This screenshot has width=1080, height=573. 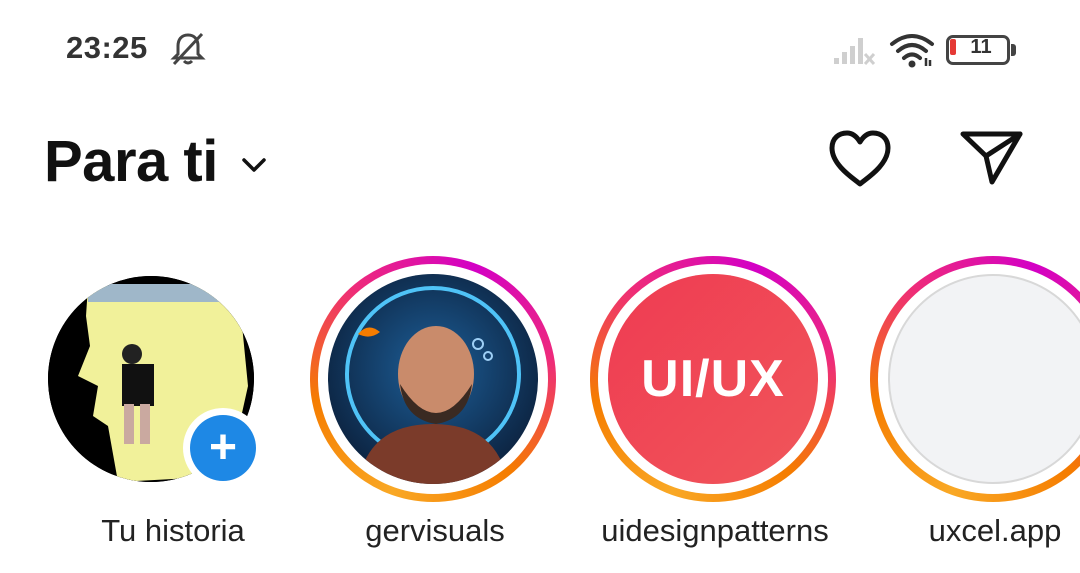 What do you see at coordinates (435, 530) in the screenshot?
I see `story-label: gervisuals` at bounding box center [435, 530].